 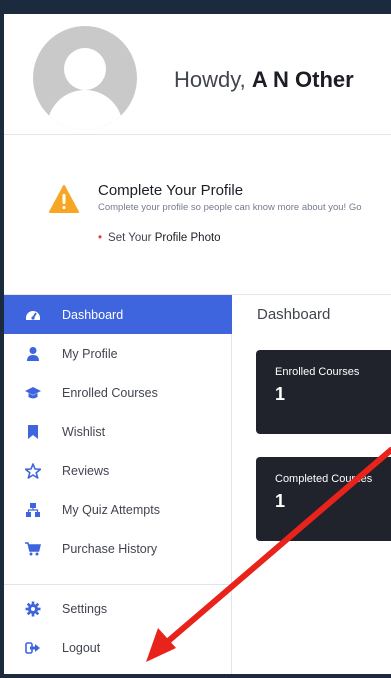 What do you see at coordinates (90, 353) in the screenshot?
I see `sidebar-item-label: My Profile` at bounding box center [90, 353].